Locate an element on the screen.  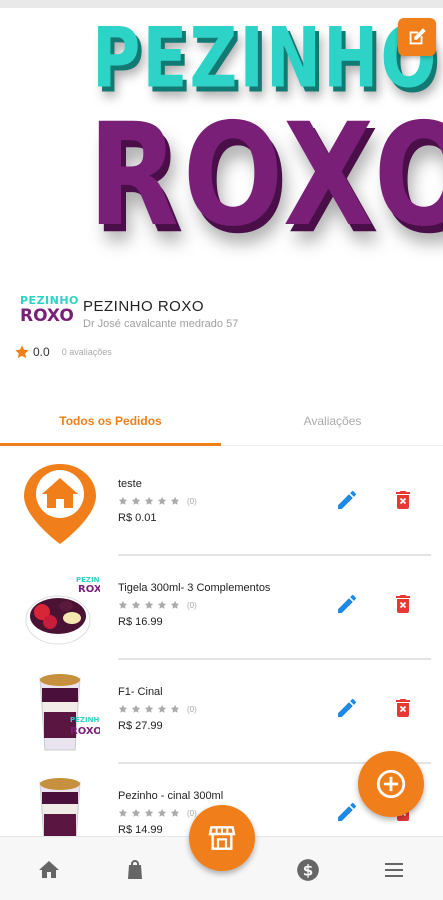
tab-bar: Todos os Pedidos Avaliações is located at coordinates (221, 422).